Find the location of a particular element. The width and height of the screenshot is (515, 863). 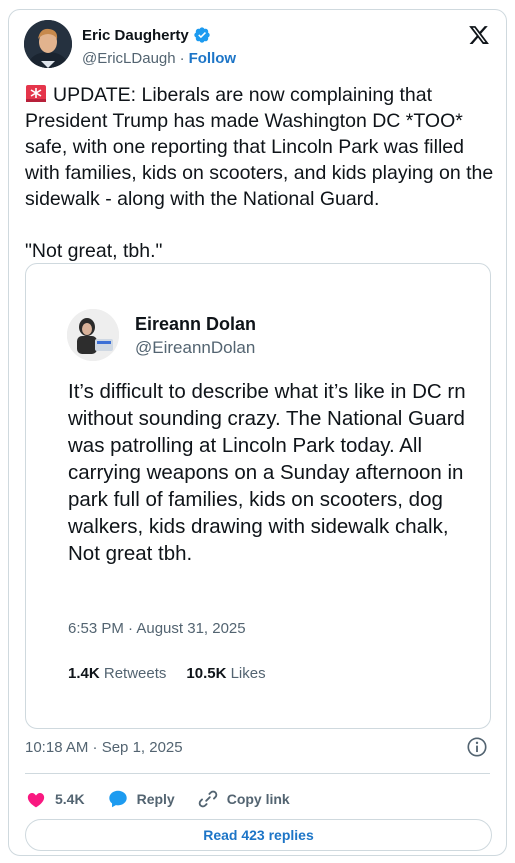

likes-stat: 10.5K Likes is located at coordinates (225, 673).